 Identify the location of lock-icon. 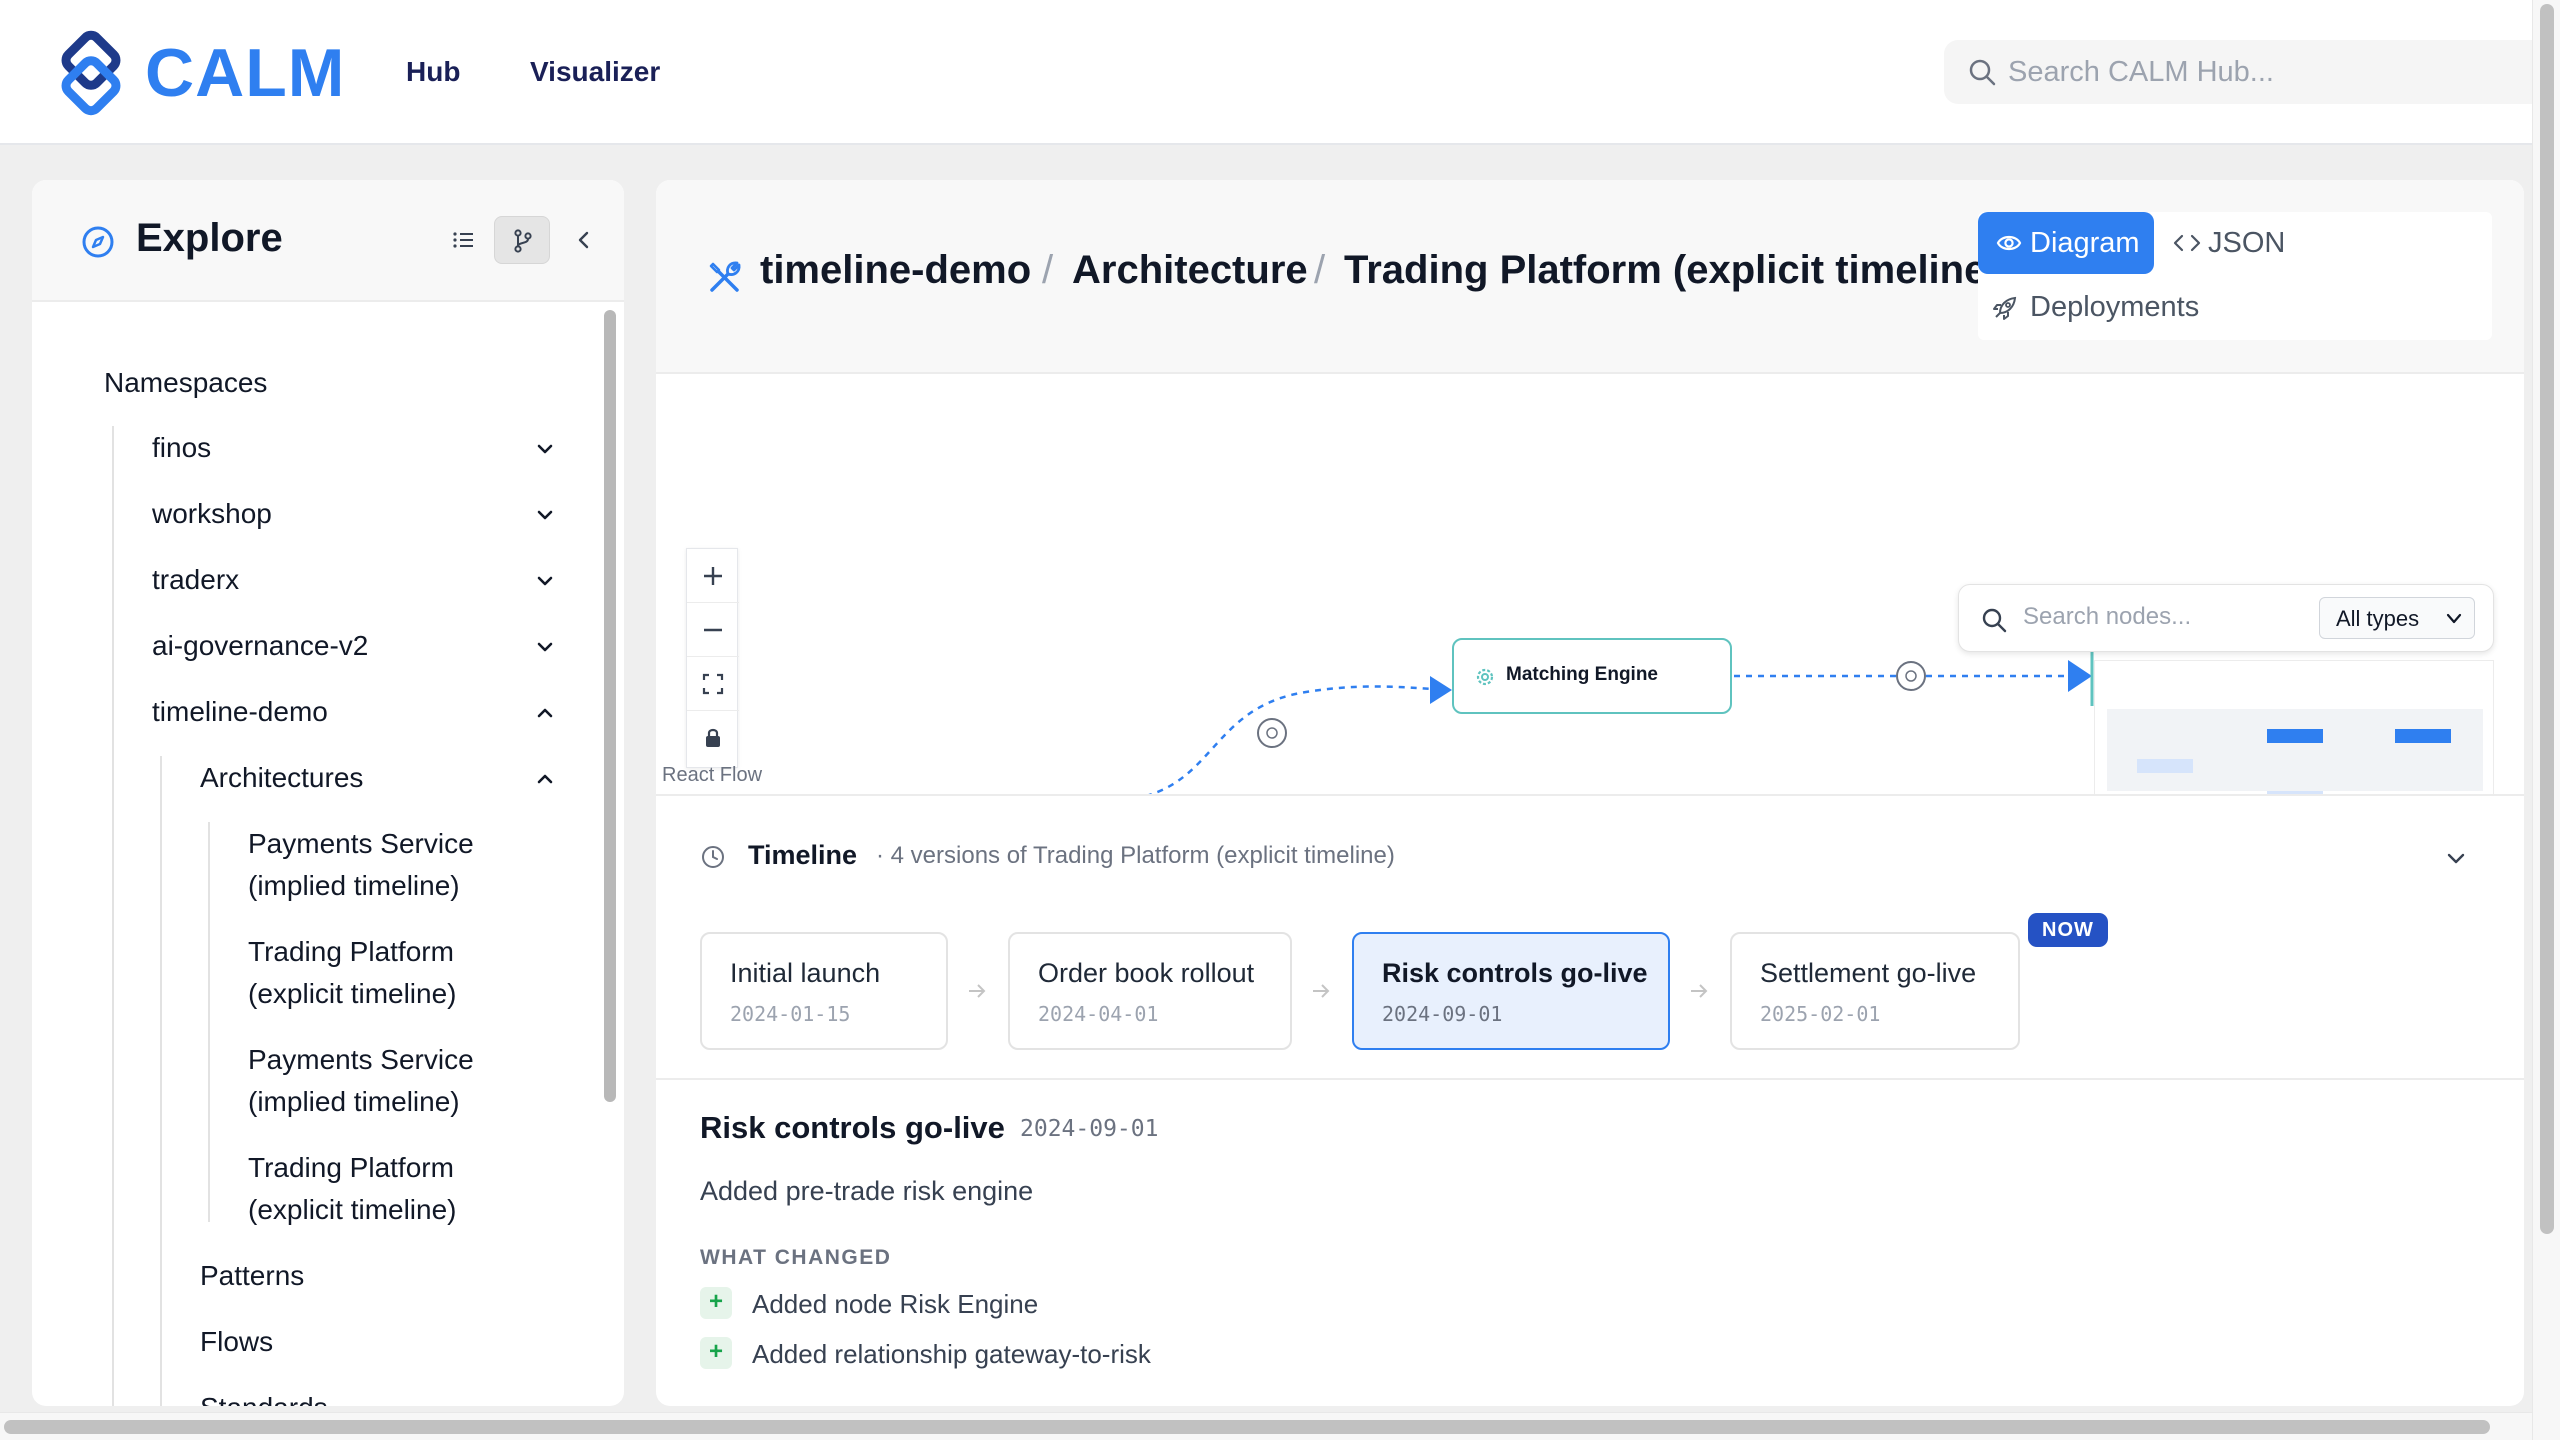
(713, 737).